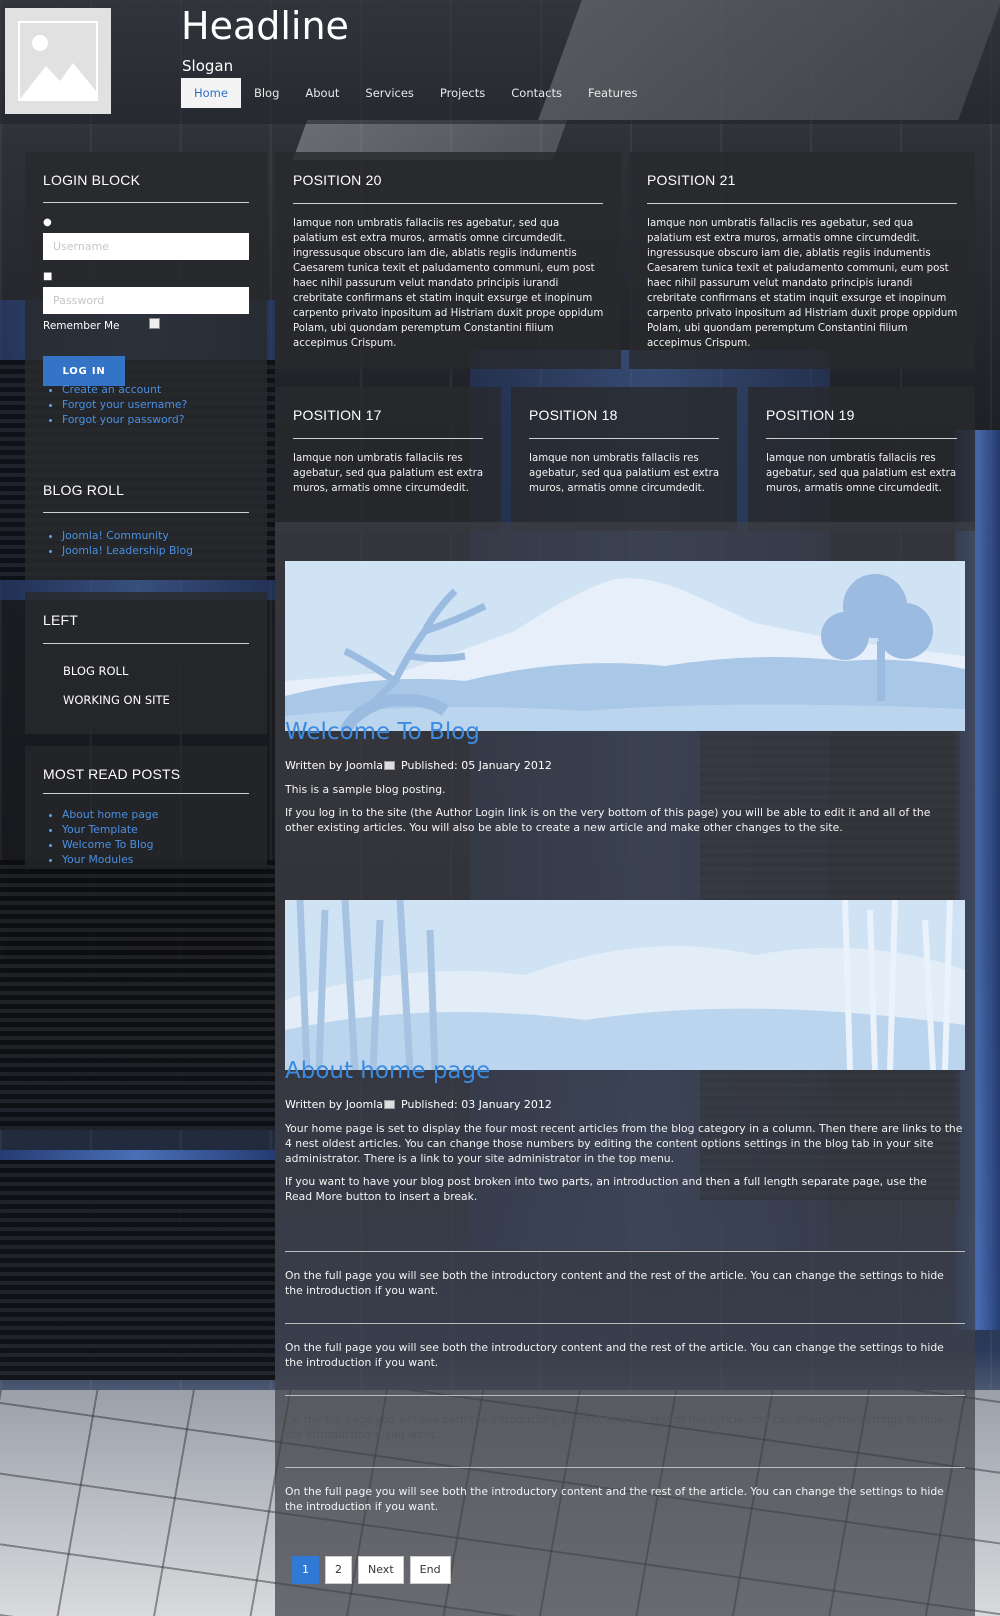  What do you see at coordinates (322, 93) in the screenshot?
I see `nav-about: About` at bounding box center [322, 93].